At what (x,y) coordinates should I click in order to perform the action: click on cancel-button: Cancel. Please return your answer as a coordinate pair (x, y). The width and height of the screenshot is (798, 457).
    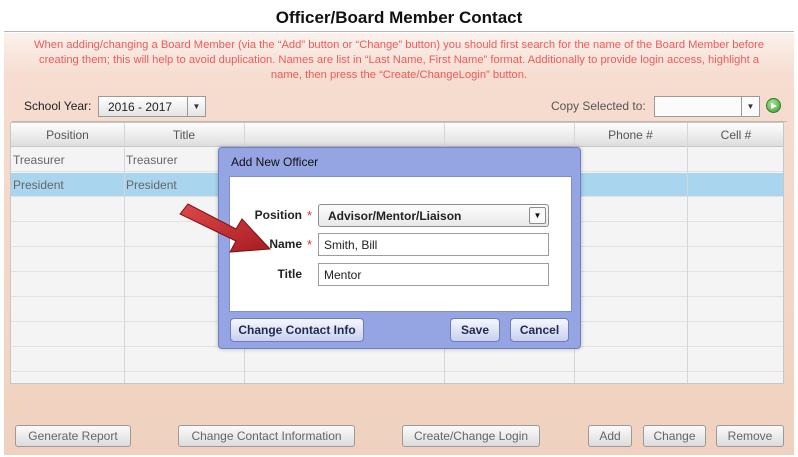
    Looking at the image, I should click on (539, 330).